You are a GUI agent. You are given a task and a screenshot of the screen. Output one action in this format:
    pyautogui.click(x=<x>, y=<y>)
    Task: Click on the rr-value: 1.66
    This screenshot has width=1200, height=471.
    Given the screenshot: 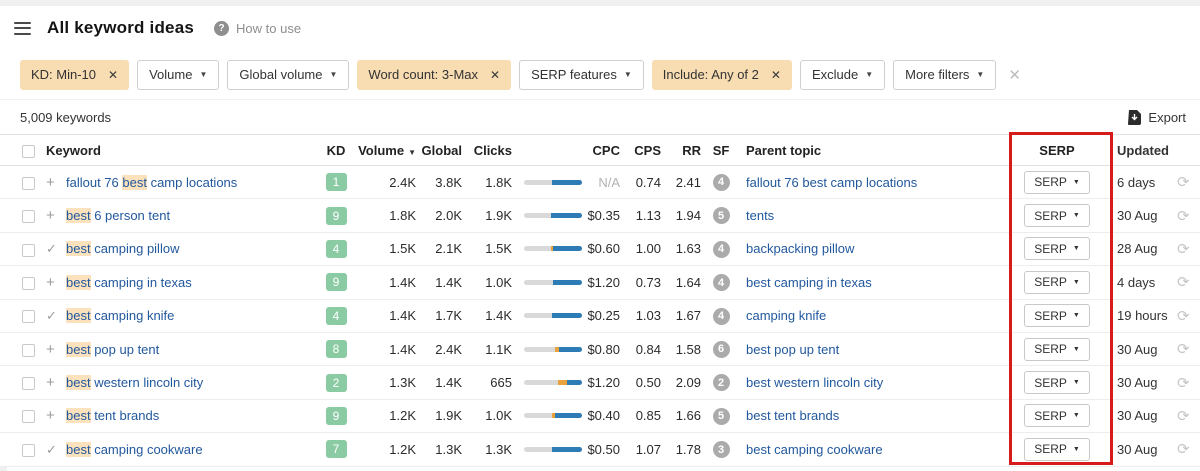 What is the action you would take?
    pyautogui.click(x=688, y=416)
    